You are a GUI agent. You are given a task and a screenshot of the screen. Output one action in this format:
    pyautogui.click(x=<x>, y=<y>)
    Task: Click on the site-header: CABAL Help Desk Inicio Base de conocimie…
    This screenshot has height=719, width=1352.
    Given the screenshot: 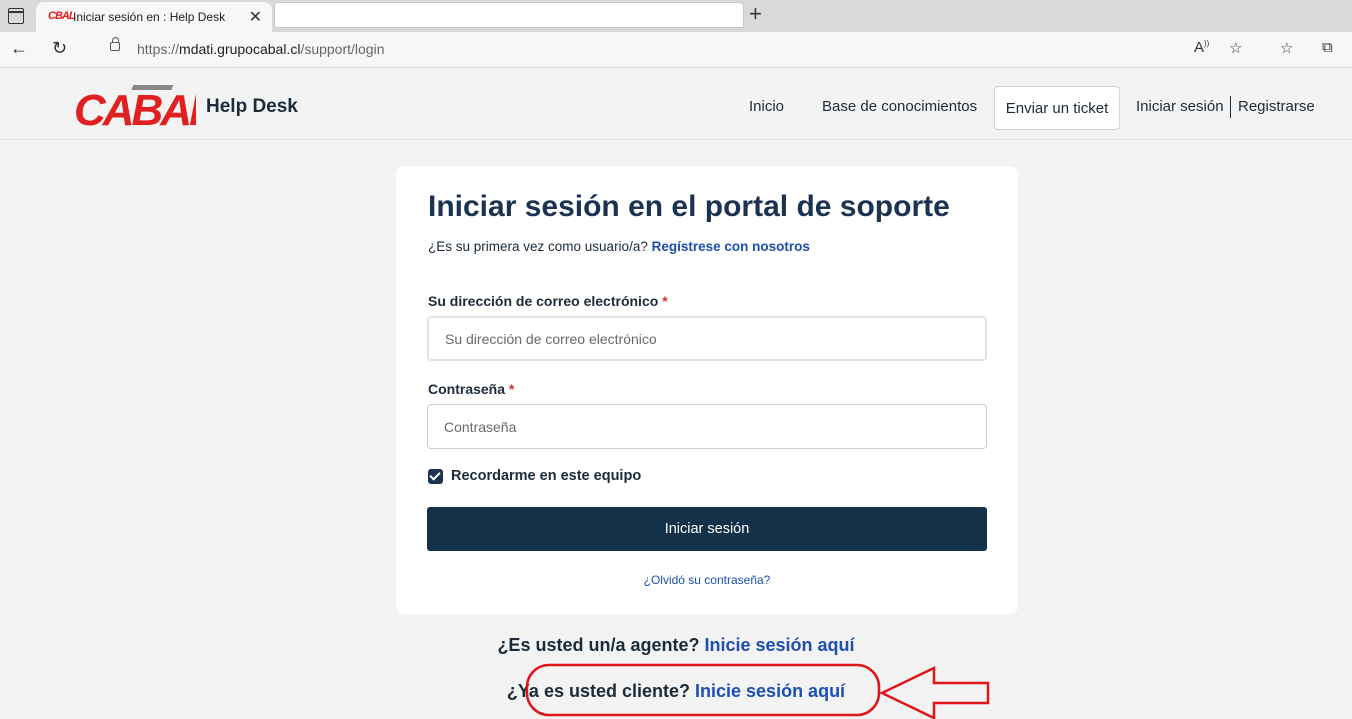 What is the action you would take?
    pyautogui.click(x=676, y=104)
    